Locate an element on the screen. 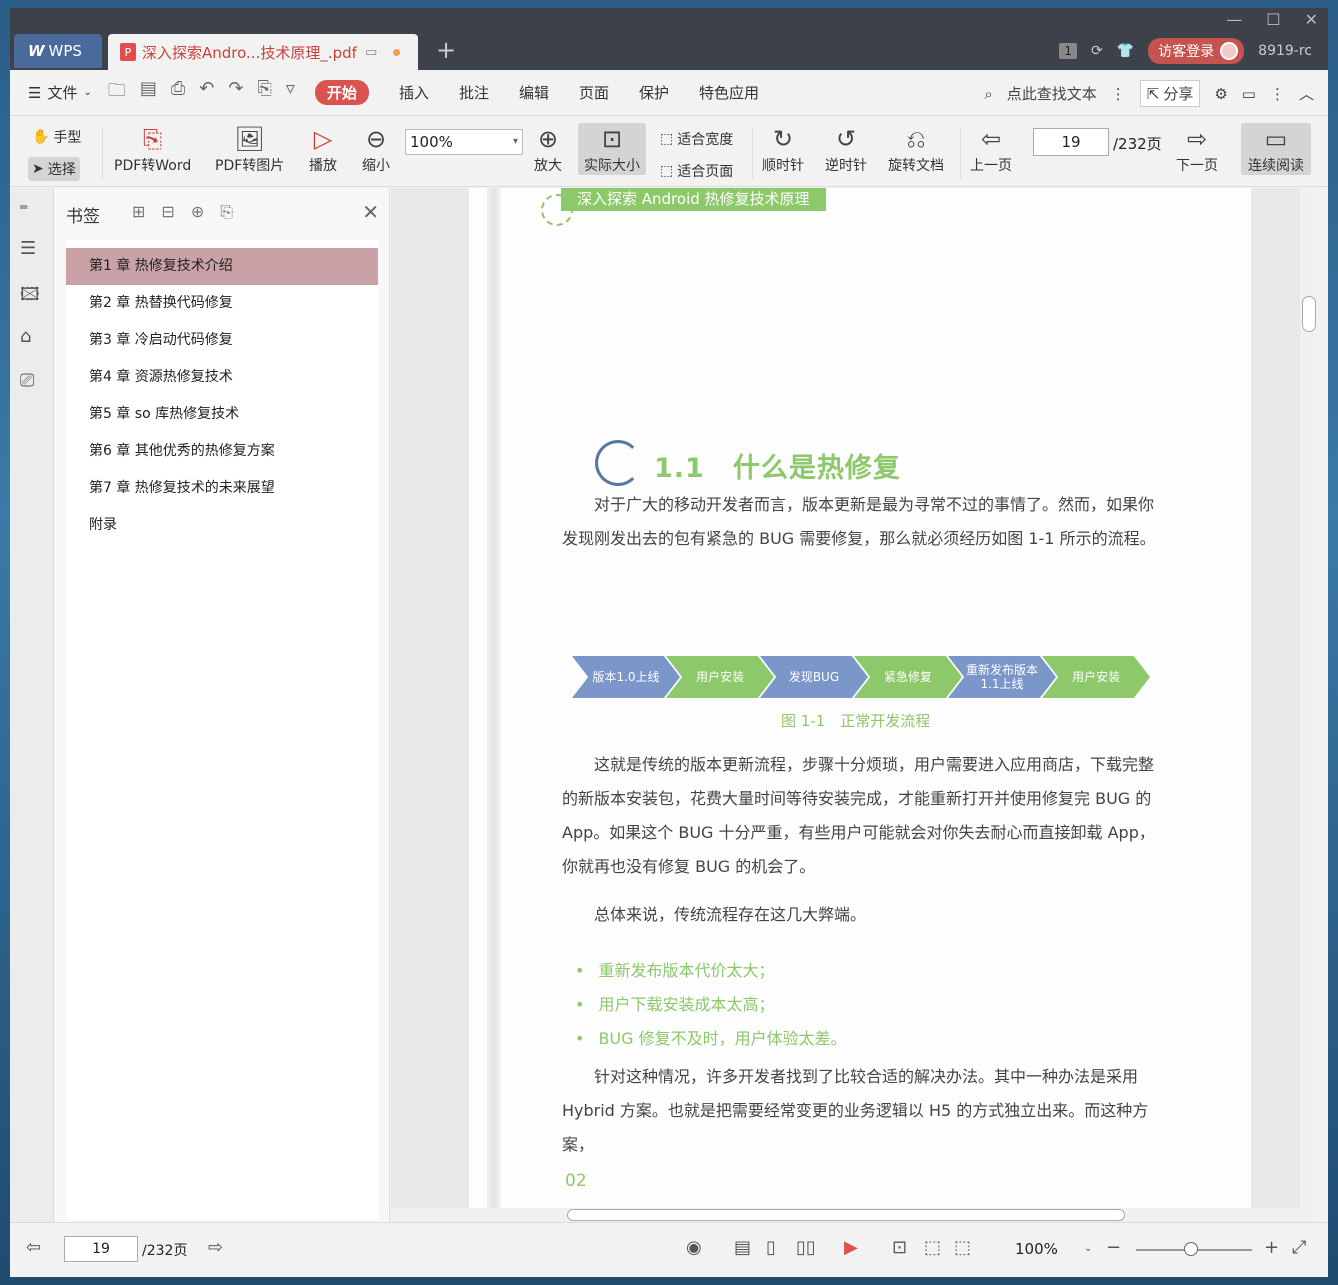  gear-icon: ⚙ is located at coordinates (1220, 94).